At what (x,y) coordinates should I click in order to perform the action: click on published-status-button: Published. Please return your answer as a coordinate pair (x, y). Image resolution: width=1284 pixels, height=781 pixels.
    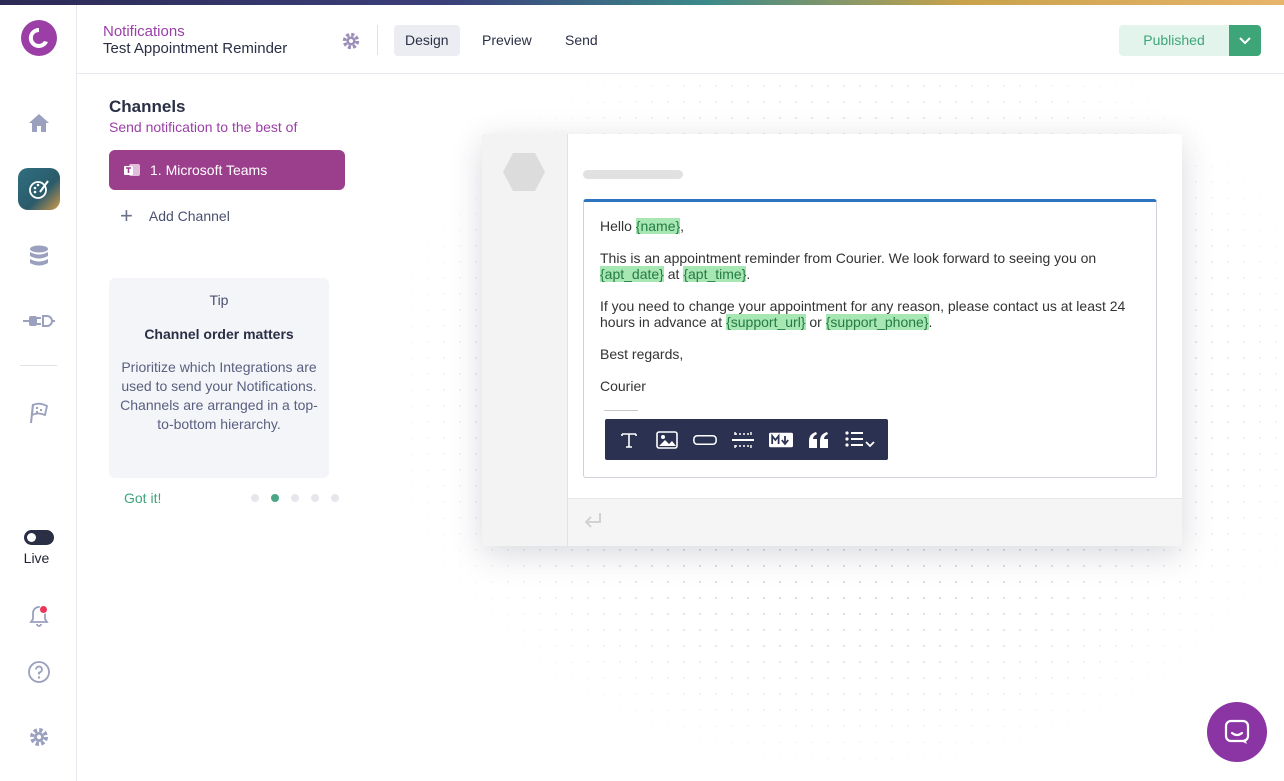
    Looking at the image, I should click on (1174, 40).